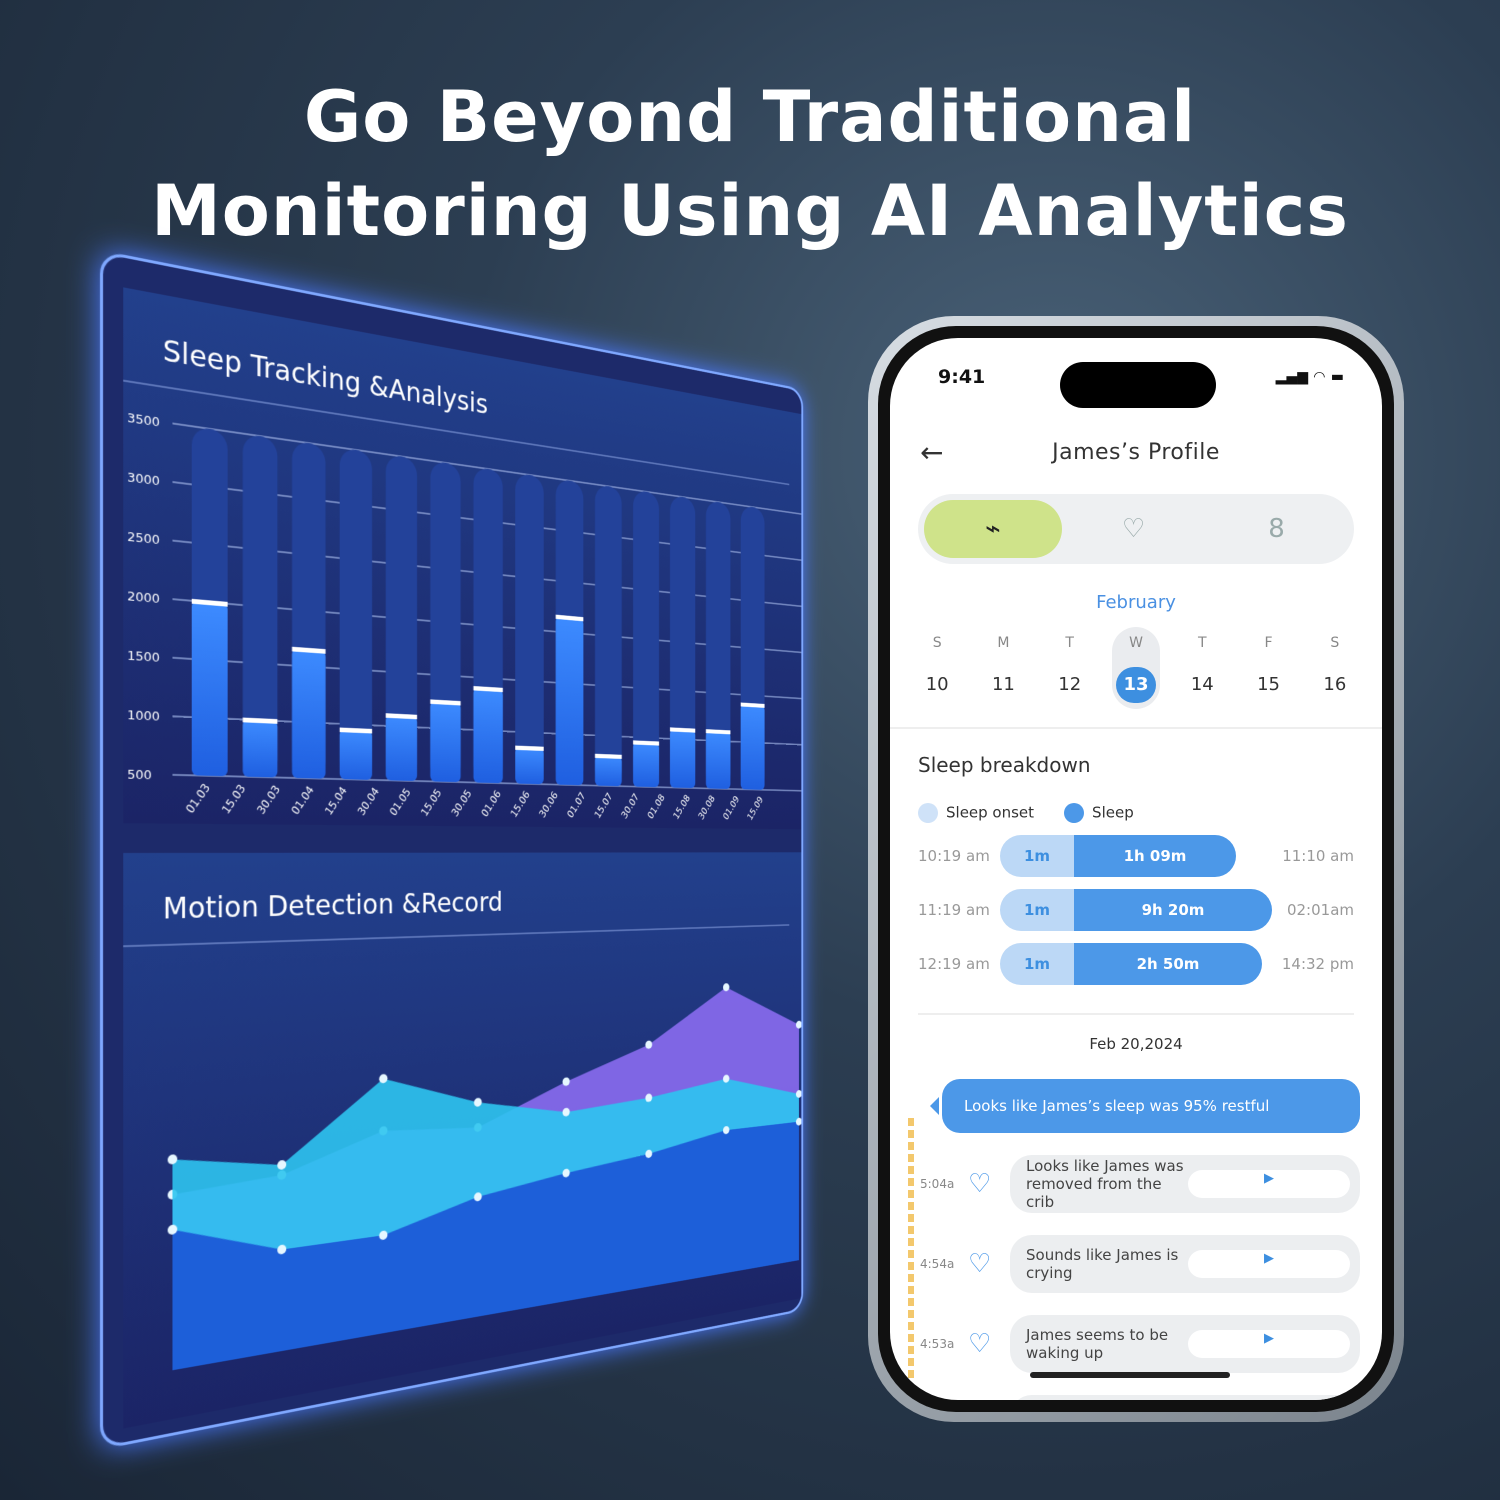  I want to click on day-16: S 16, so click(1335, 668).